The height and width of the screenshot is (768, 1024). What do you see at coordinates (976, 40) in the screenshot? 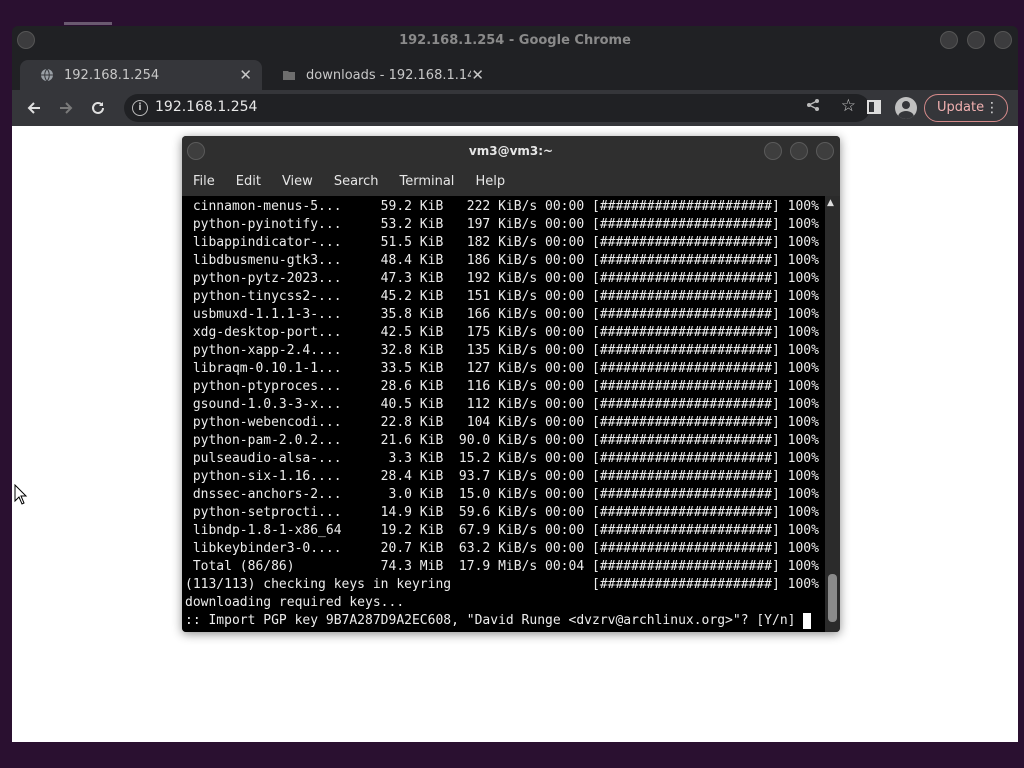
I see `maximize-icon` at bounding box center [976, 40].